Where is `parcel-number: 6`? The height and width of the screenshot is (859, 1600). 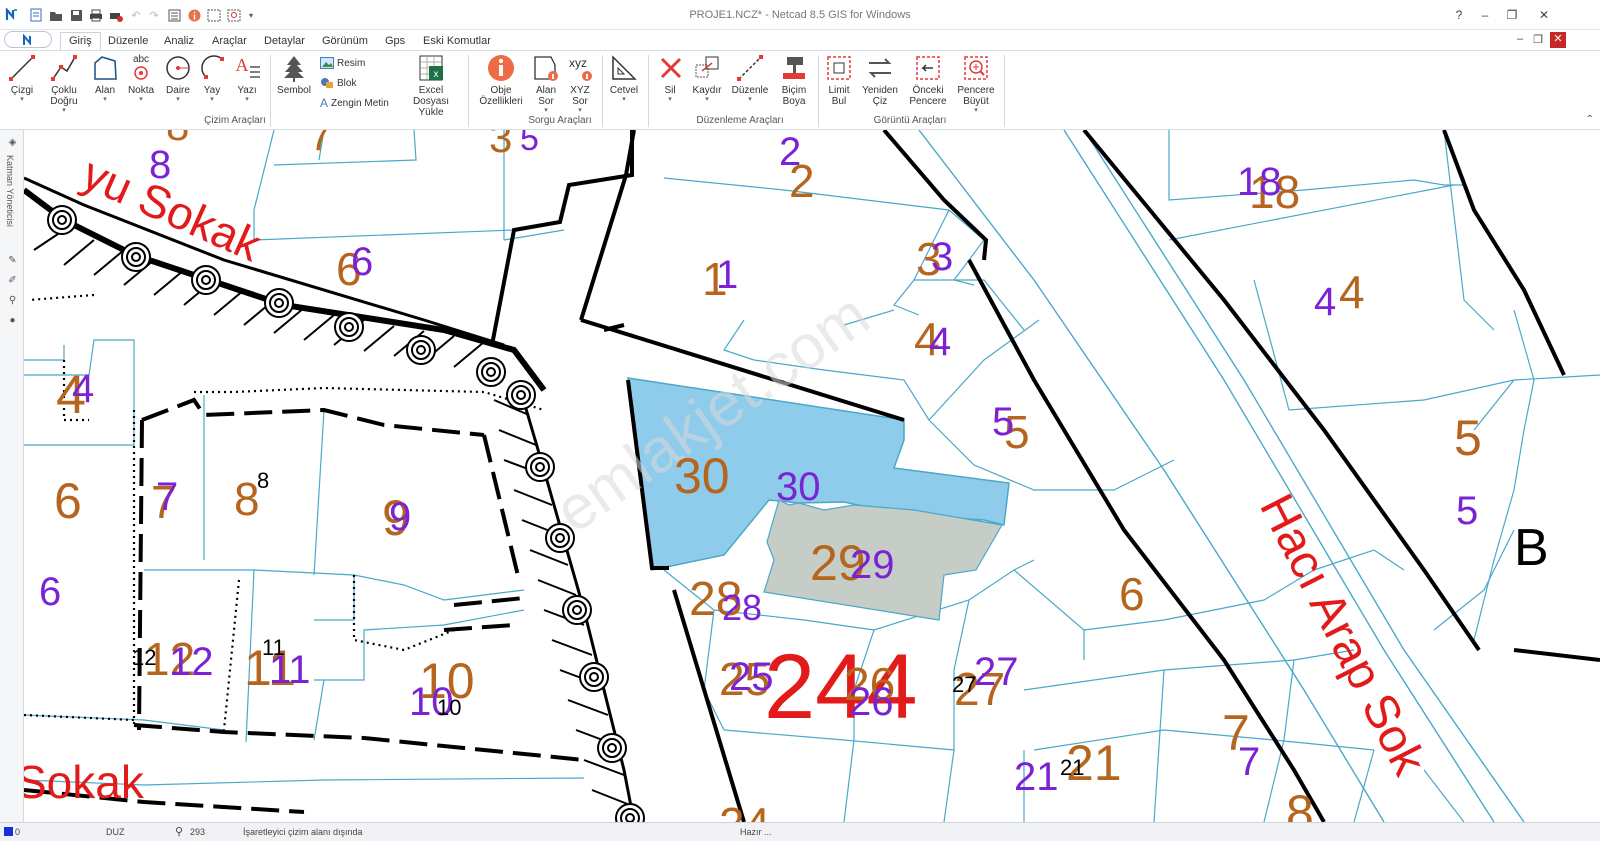
parcel-number: 6 is located at coordinates (1132, 594).